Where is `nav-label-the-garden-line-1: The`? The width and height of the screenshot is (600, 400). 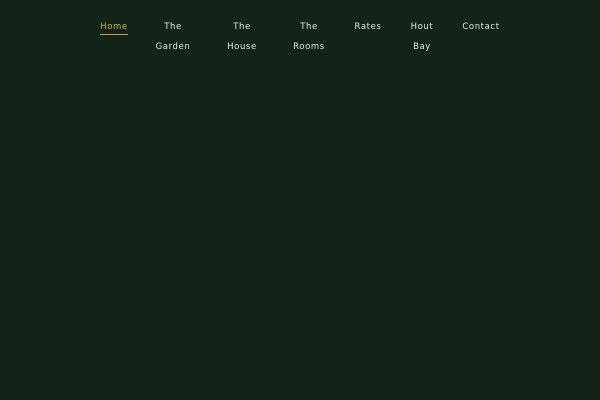 nav-label-the-garden-line-1: The is located at coordinates (173, 27).